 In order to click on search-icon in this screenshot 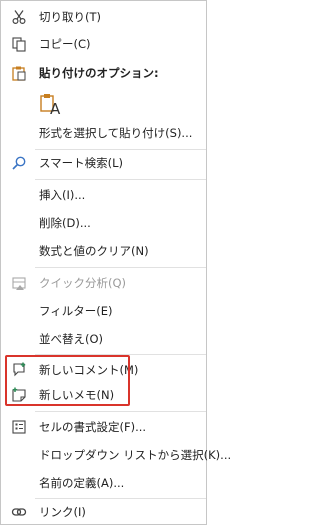, I will do `click(19, 163)`.